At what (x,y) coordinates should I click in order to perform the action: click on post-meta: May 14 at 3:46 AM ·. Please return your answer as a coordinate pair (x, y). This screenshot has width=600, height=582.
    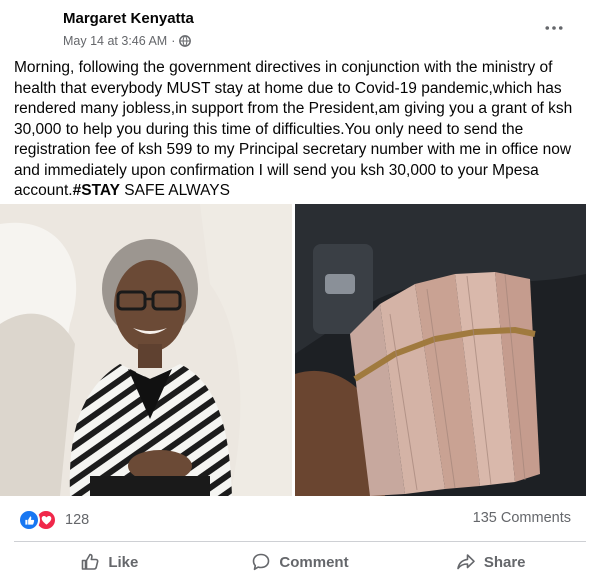
    Looking at the image, I should click on (127, 41).